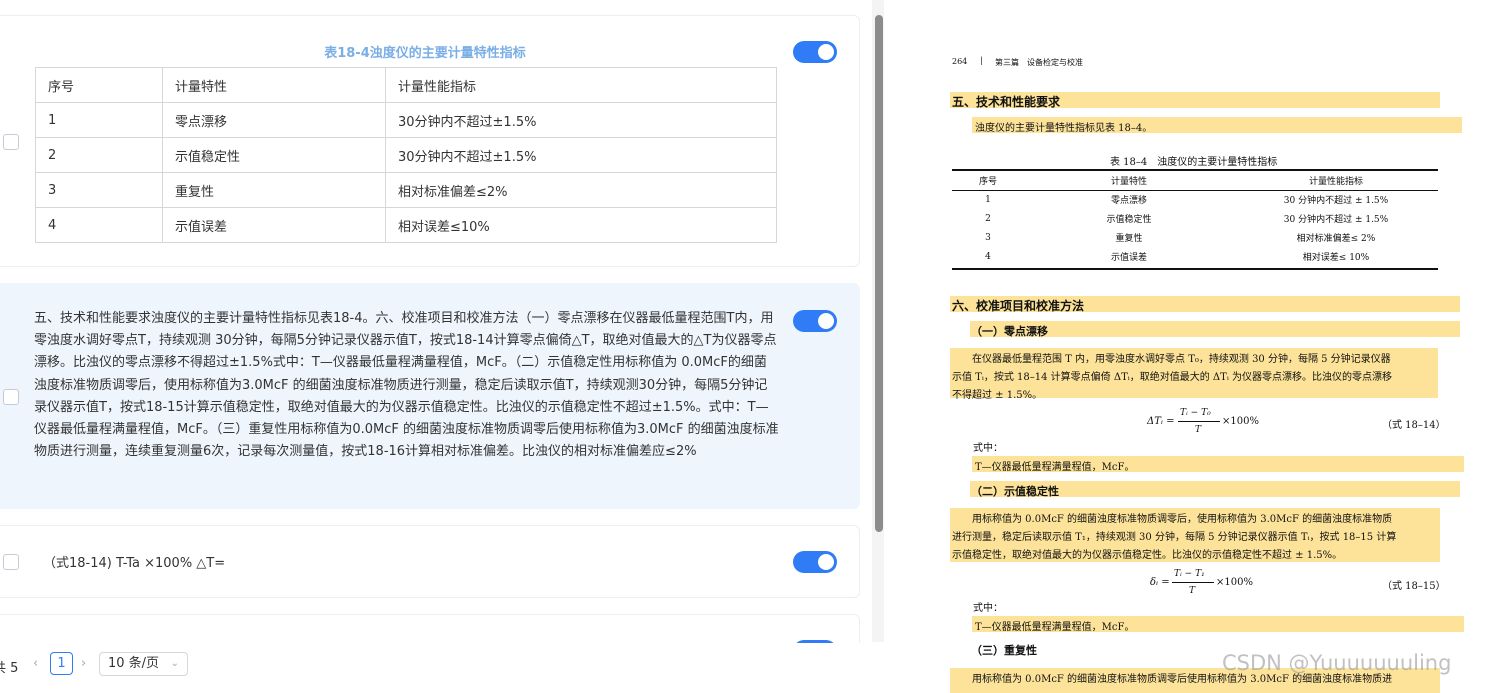  What do you see at coordinates (1195, 237) in the screenshot?
I see `doc-table-row: 3 重复性 相对标准偏差≤ 2%` at bounding box center [1195, 237].